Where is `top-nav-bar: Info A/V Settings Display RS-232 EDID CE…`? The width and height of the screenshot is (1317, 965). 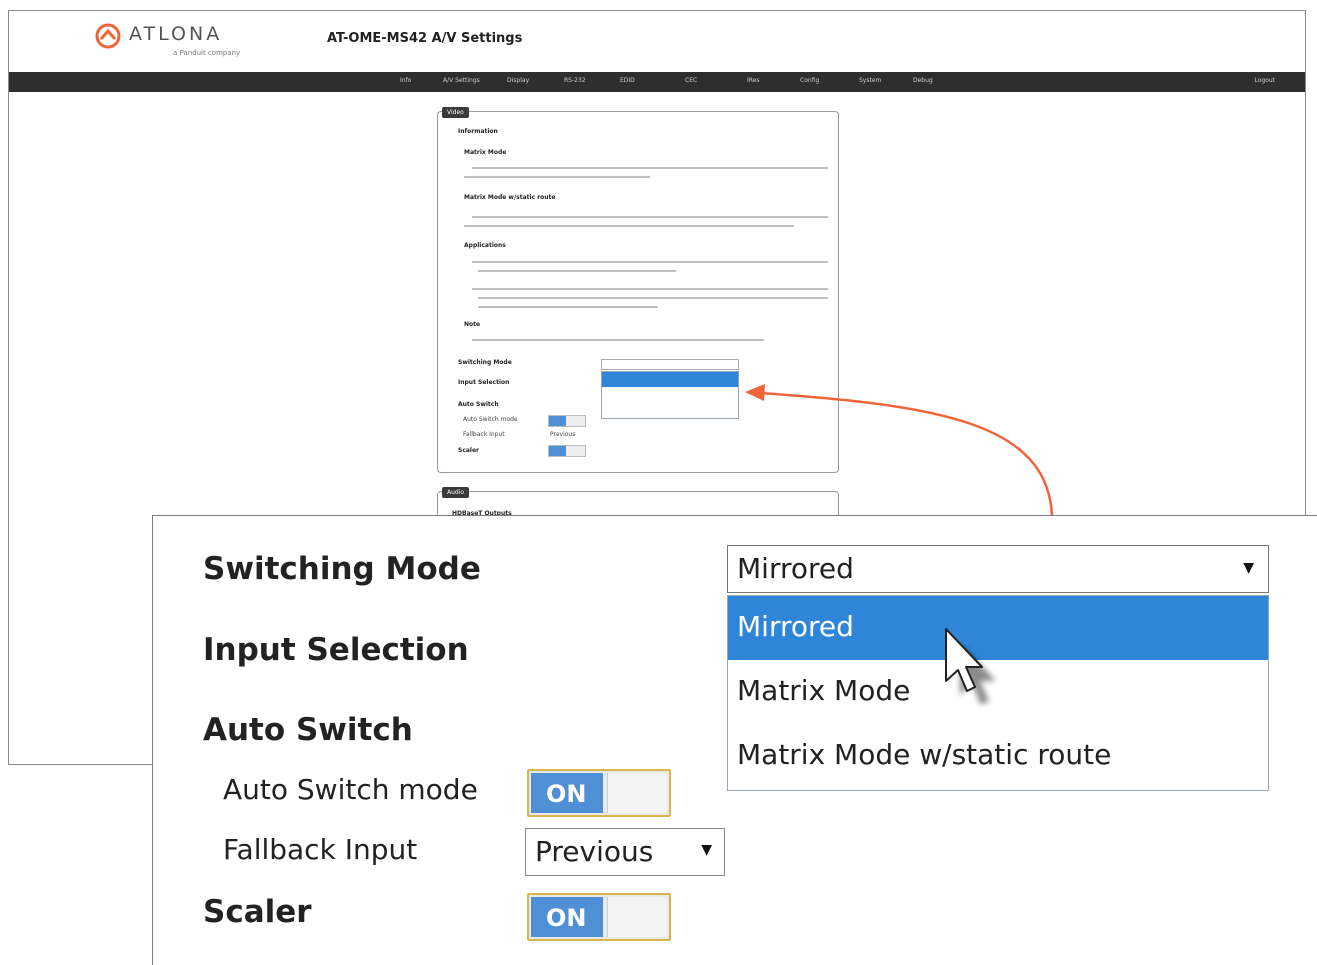 top-nav-bar: Info A/V Settings Display RS-232 EDID CE… is located at coordinates (657, 82).